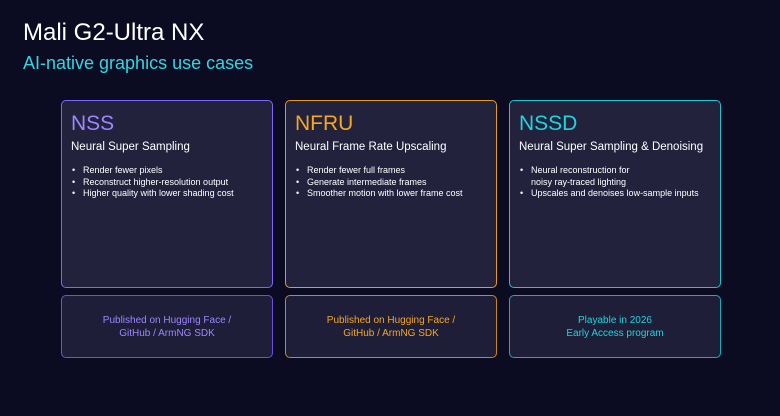 This screenshot has height=416, width=780. What do you see at coordinates (167, 333) in the screenshot?
I see `footer-nss-line: GitHub / ArmNG SDK` at bounding box center [167, 333].